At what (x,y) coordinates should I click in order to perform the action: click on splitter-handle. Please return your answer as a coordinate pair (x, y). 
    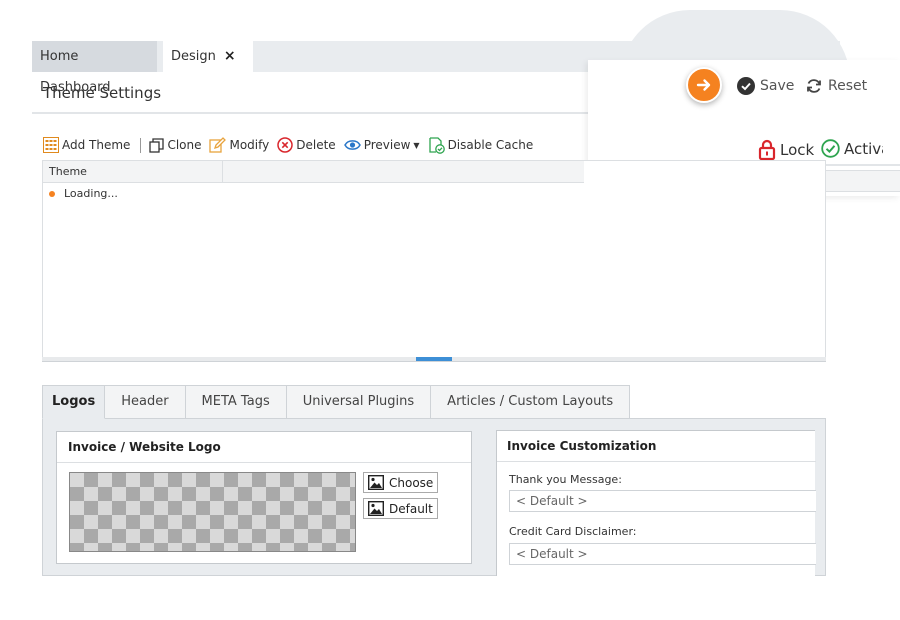
    Looking at the image, I should click on (434, 359).